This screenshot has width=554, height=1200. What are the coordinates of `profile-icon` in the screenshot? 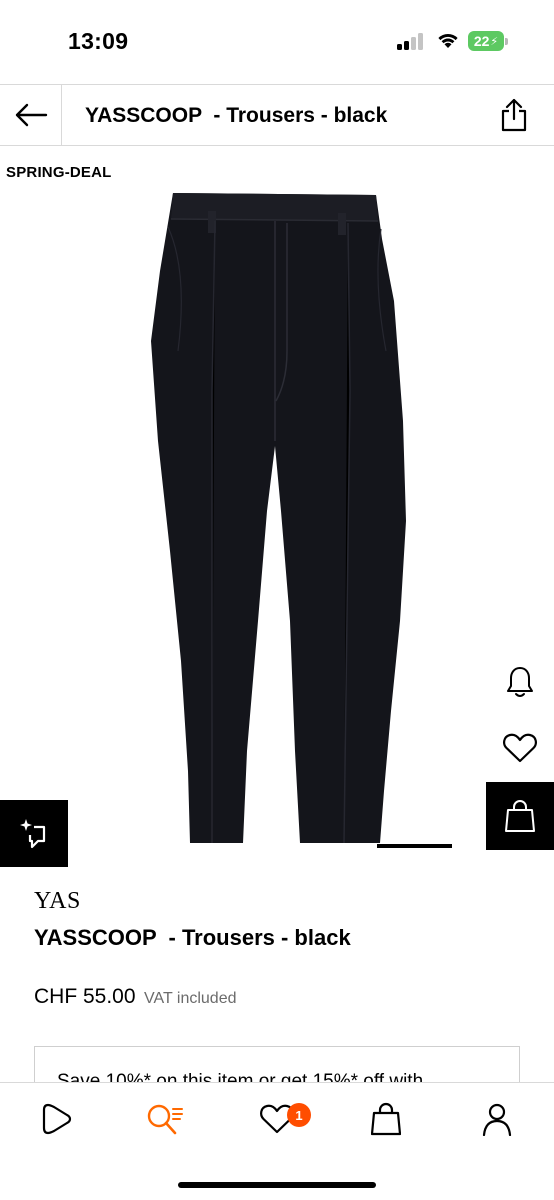 It's located at (497, 1119).